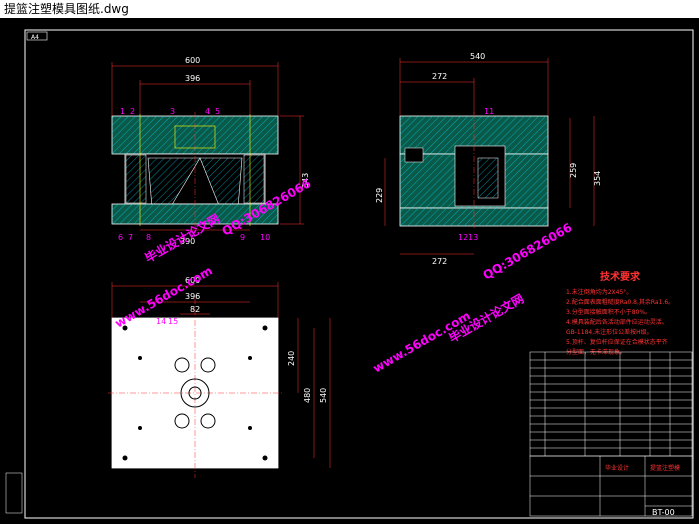 Image resolution: width=699 pixels, height=524 pixels. I want to click on svg-text: 10, so click(265, 237).